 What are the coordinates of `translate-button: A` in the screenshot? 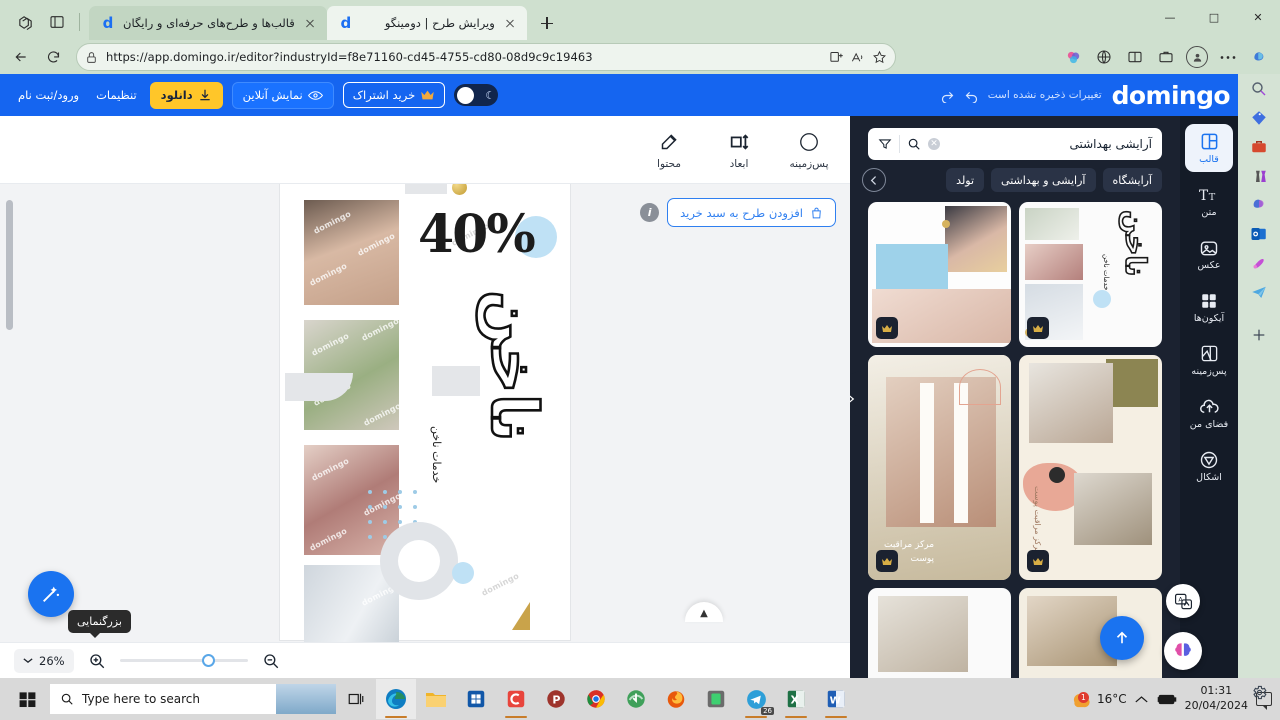 It's located at (1183, 601).